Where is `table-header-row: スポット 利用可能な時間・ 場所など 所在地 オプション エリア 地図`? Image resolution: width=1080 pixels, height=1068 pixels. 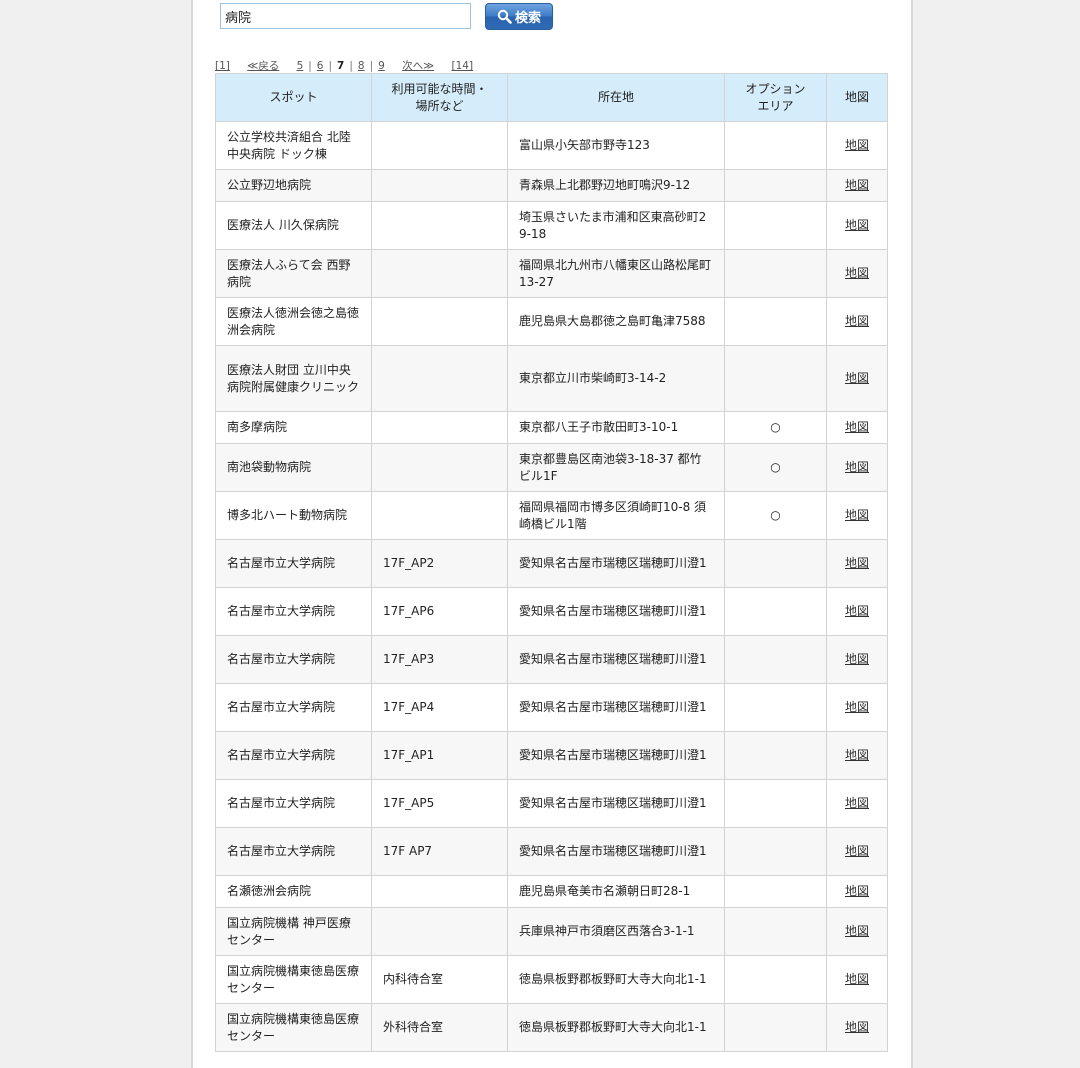 table-header-row: スポット 利用可能な時間・ 場所など 所在地 オプション エリア 地図 is located at coordinates (551, 97).